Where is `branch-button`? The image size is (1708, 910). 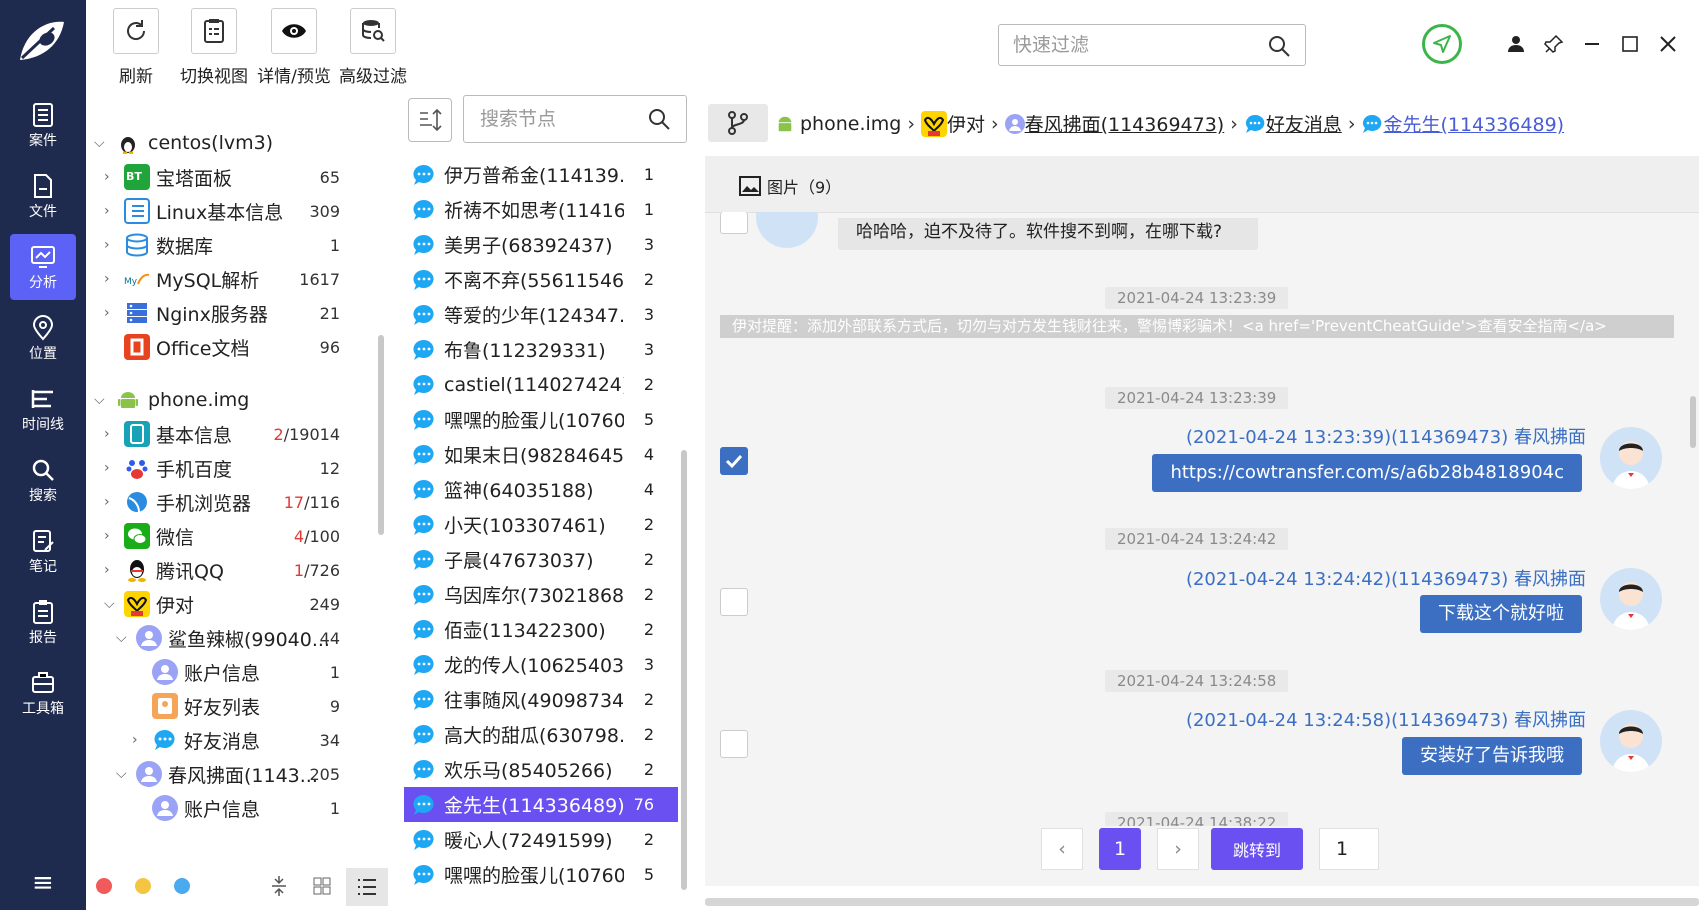 branch-button is located at coordinates (738, 123).